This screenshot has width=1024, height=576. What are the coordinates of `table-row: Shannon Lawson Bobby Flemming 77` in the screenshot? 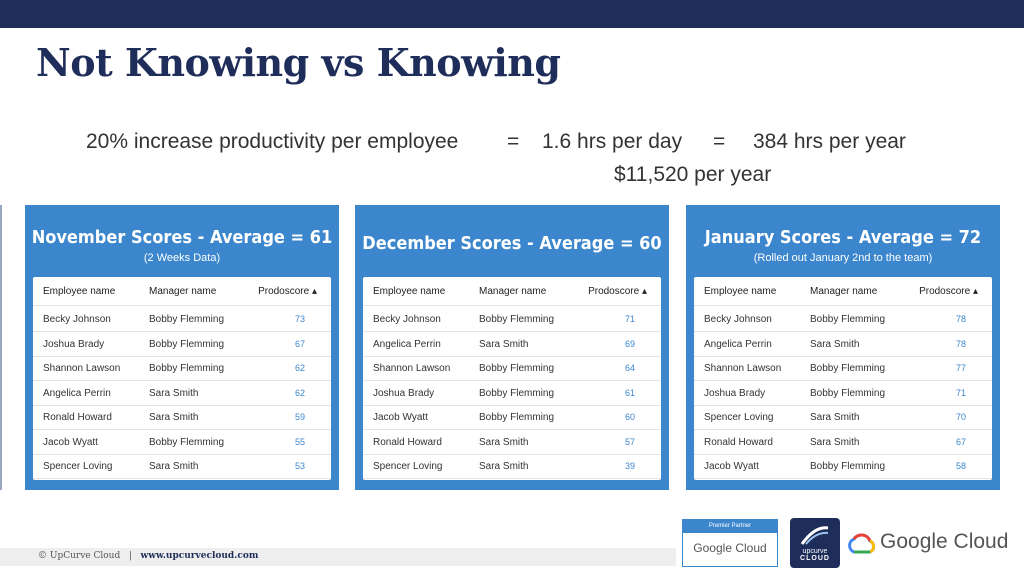 It's located at (843, 368).